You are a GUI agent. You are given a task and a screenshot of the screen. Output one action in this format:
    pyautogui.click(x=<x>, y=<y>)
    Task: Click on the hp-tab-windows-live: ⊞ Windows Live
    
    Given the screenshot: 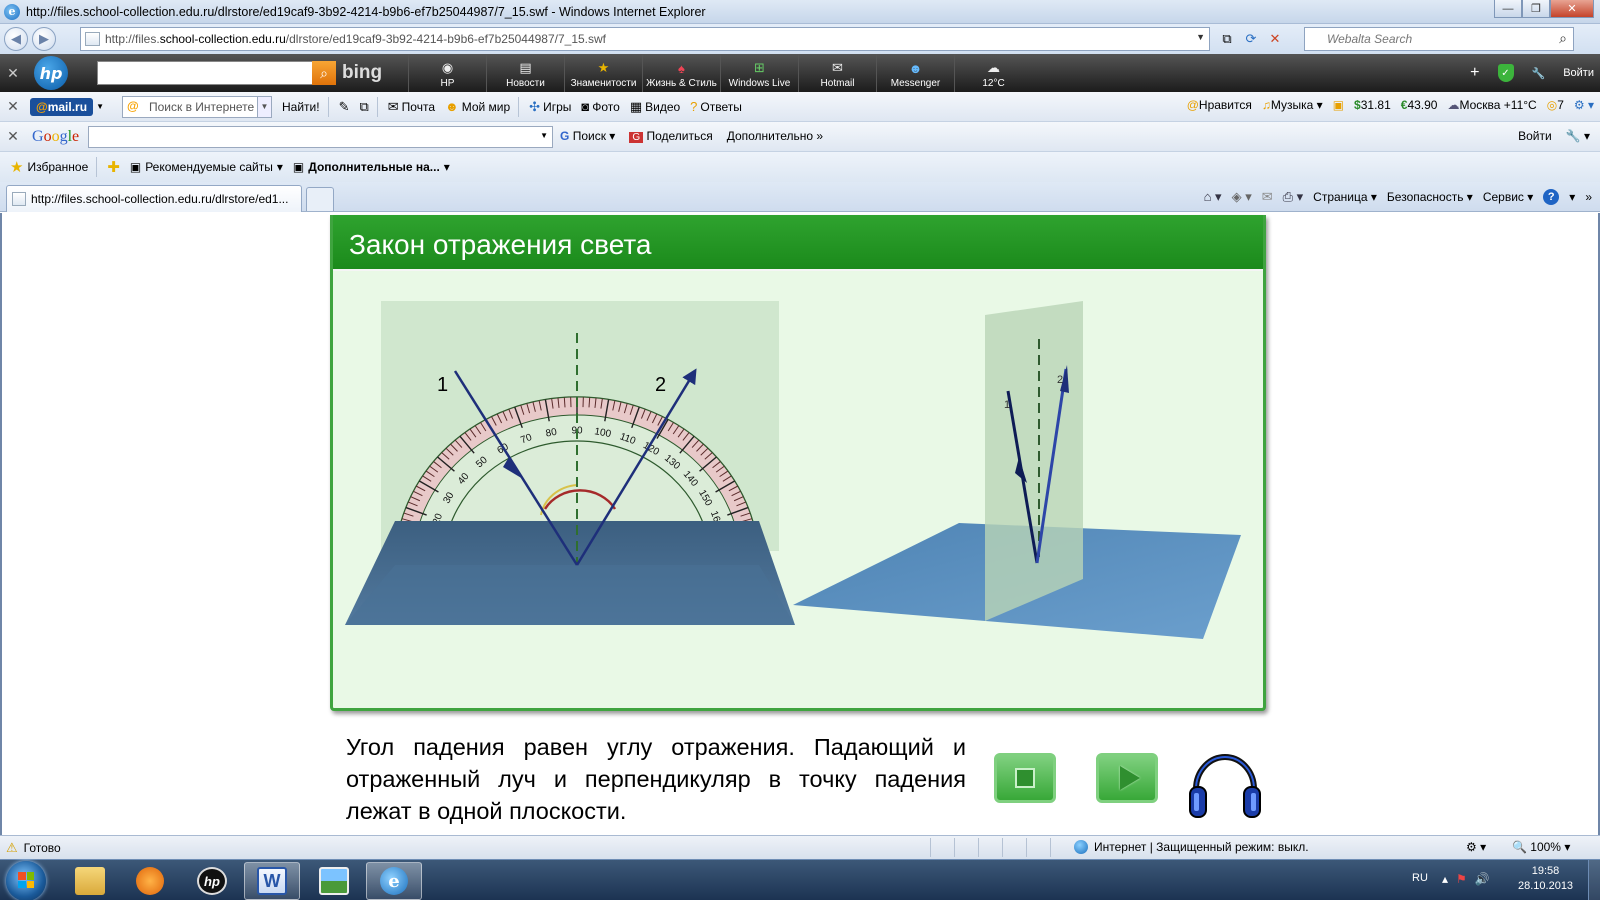 What is the action you would take?
    pyautogui.click(x=759, y=73)
    